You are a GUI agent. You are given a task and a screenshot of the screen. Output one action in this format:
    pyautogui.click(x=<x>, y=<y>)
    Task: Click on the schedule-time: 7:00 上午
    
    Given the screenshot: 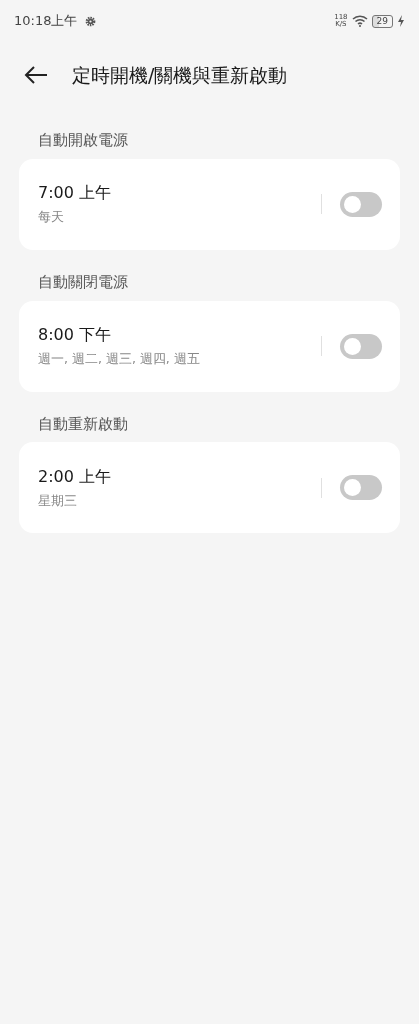 What is the action you would take?
    pyautogui.click(x=75, y=193)
    